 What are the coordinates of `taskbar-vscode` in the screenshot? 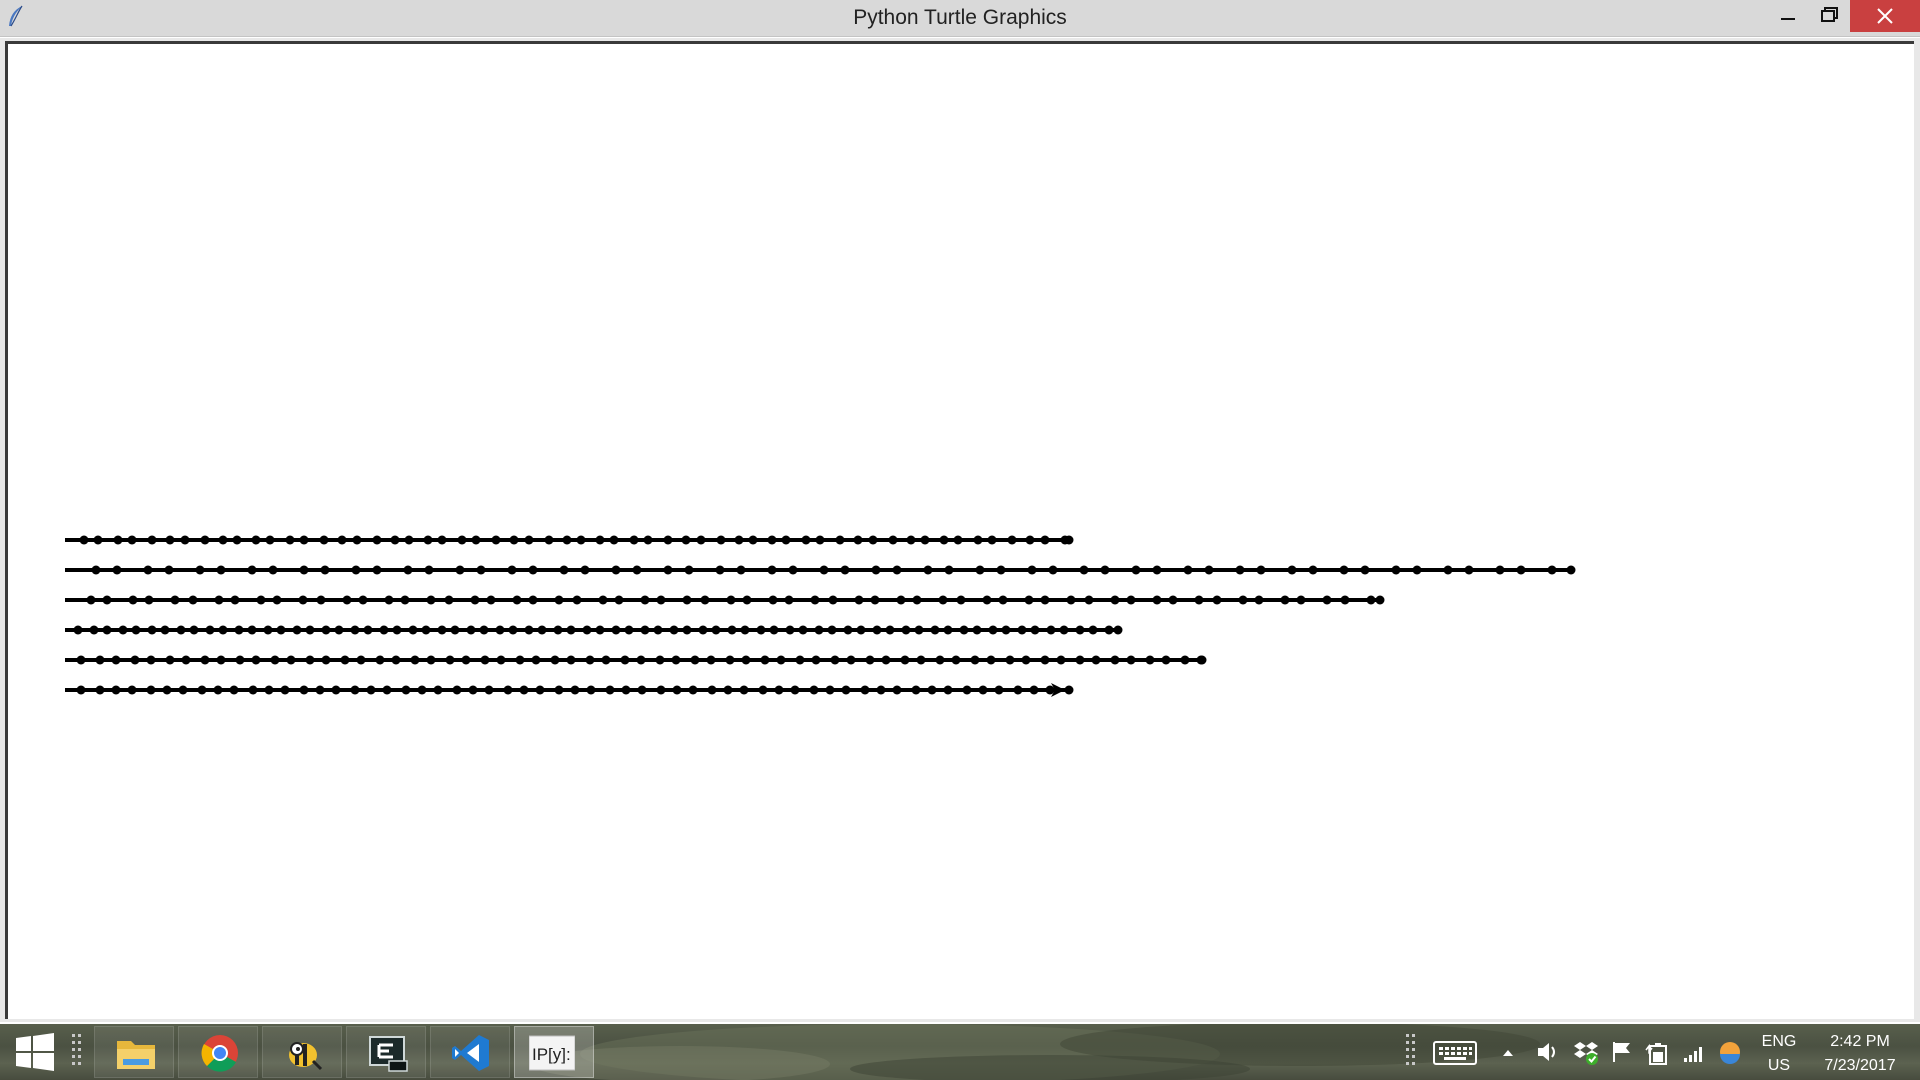 It's located at (470, 1052).